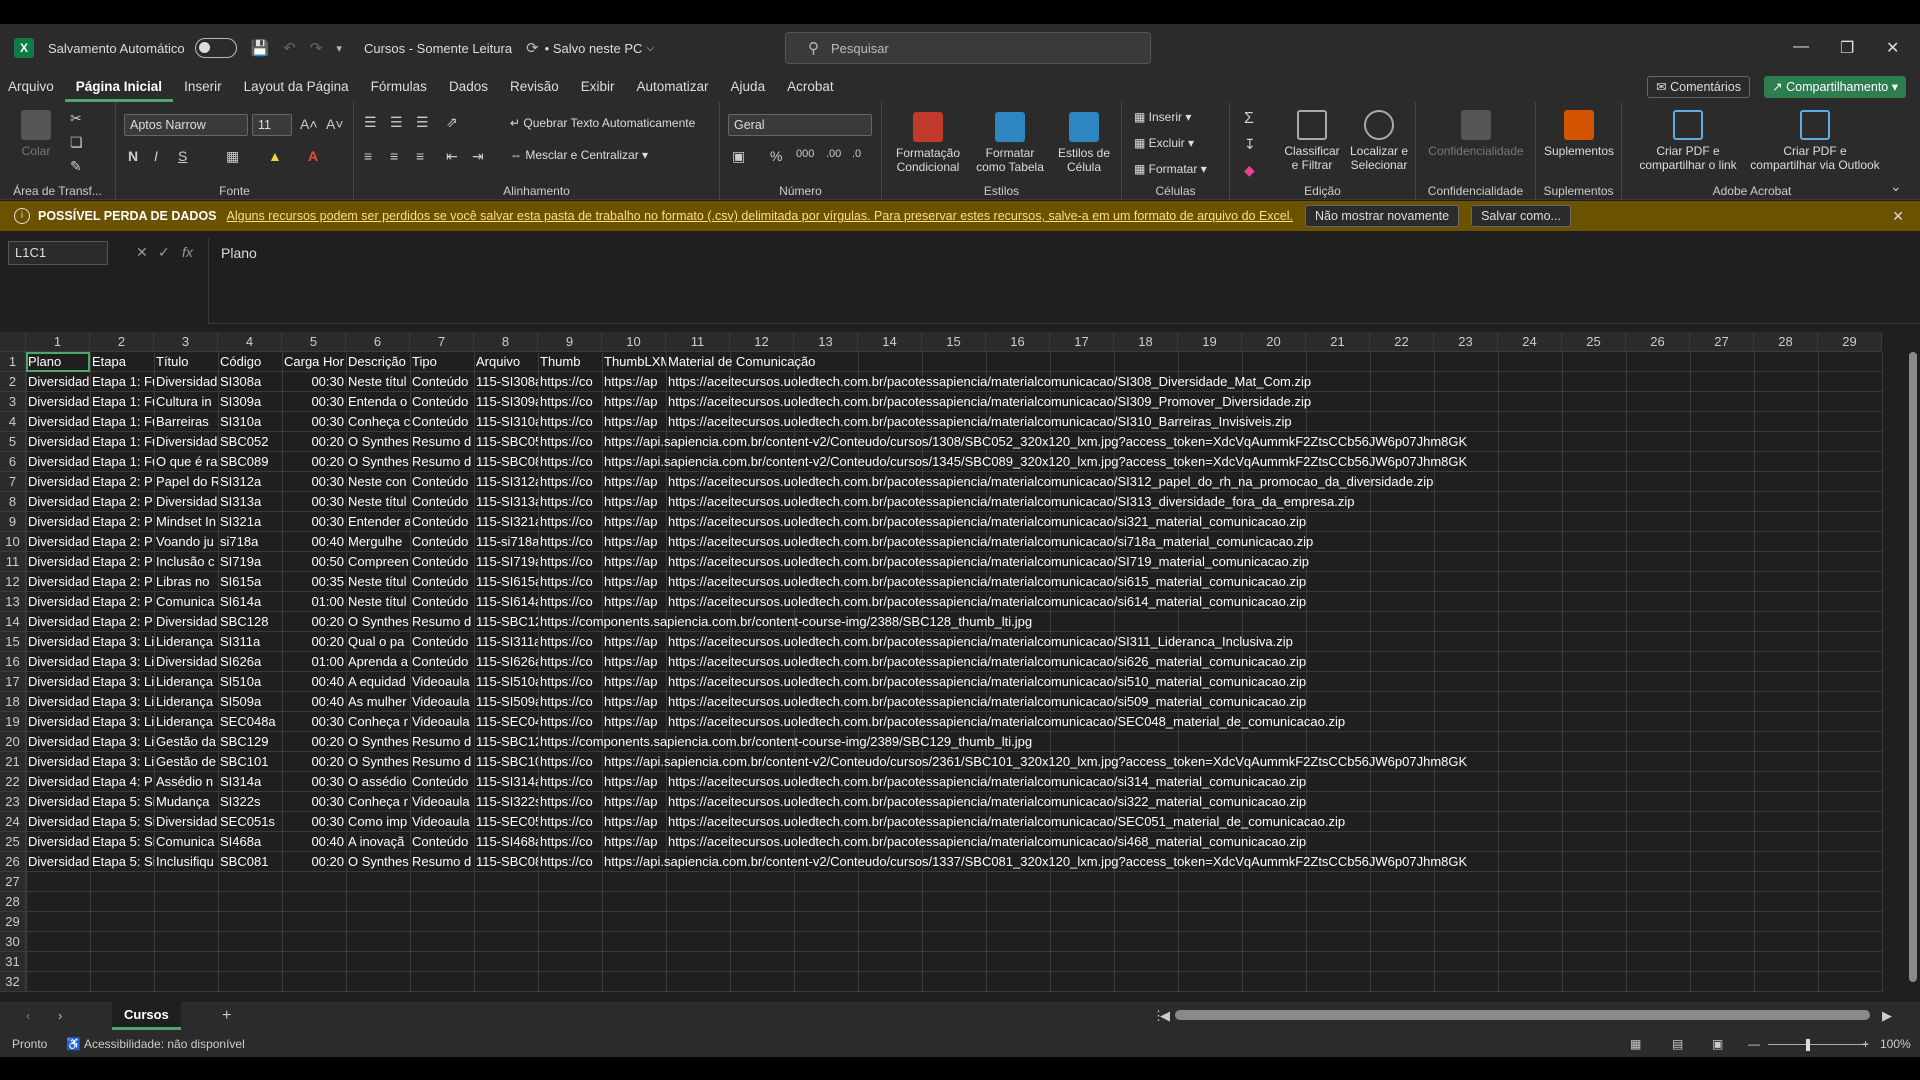 This screenshot has width=1920, height=1080. What do you see at coordinates (378, 702) in the screenshot?
I see `table-cell: As mulher` at bounding box center [378, 702].